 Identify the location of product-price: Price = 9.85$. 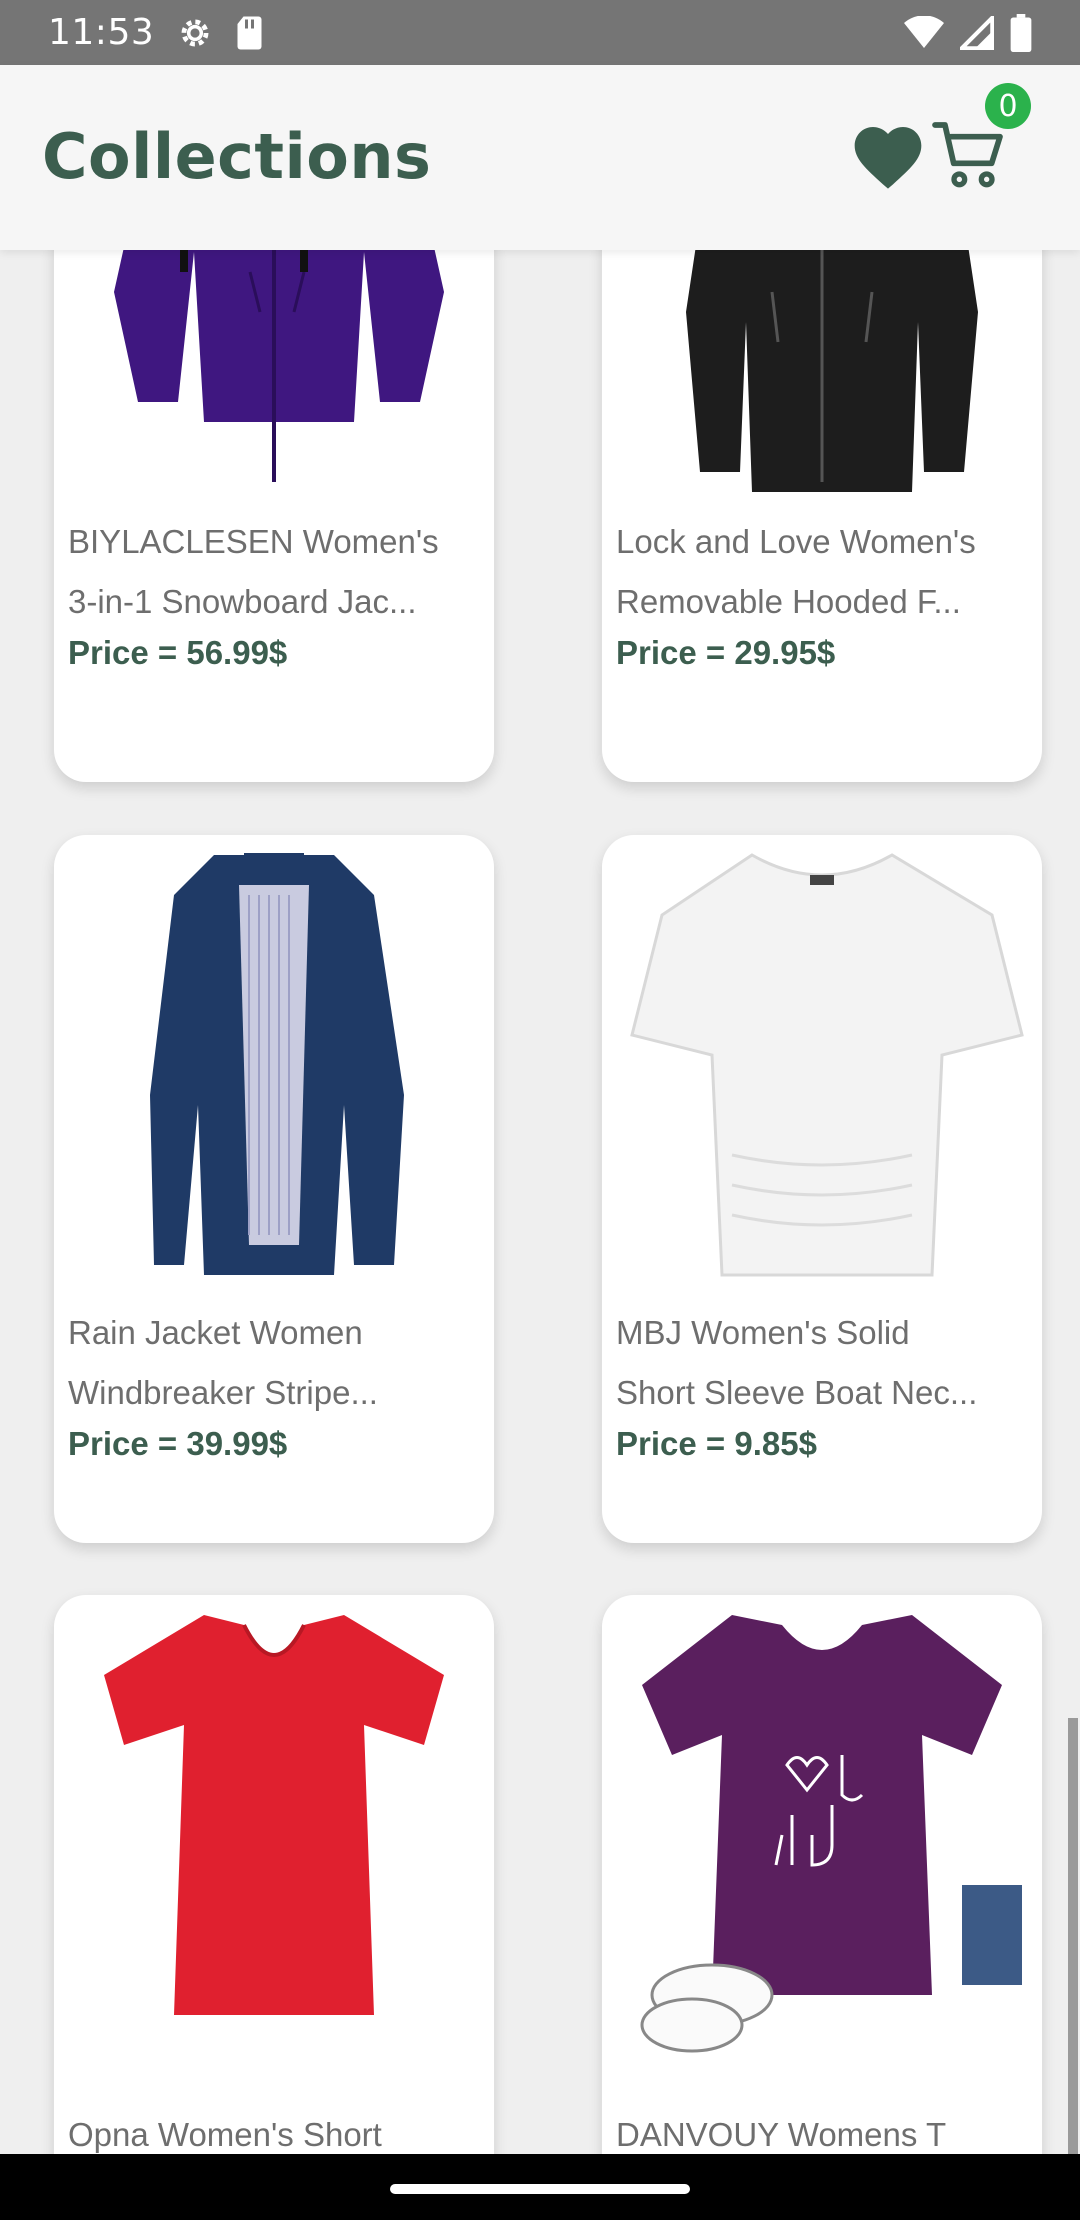
(716, 1443).